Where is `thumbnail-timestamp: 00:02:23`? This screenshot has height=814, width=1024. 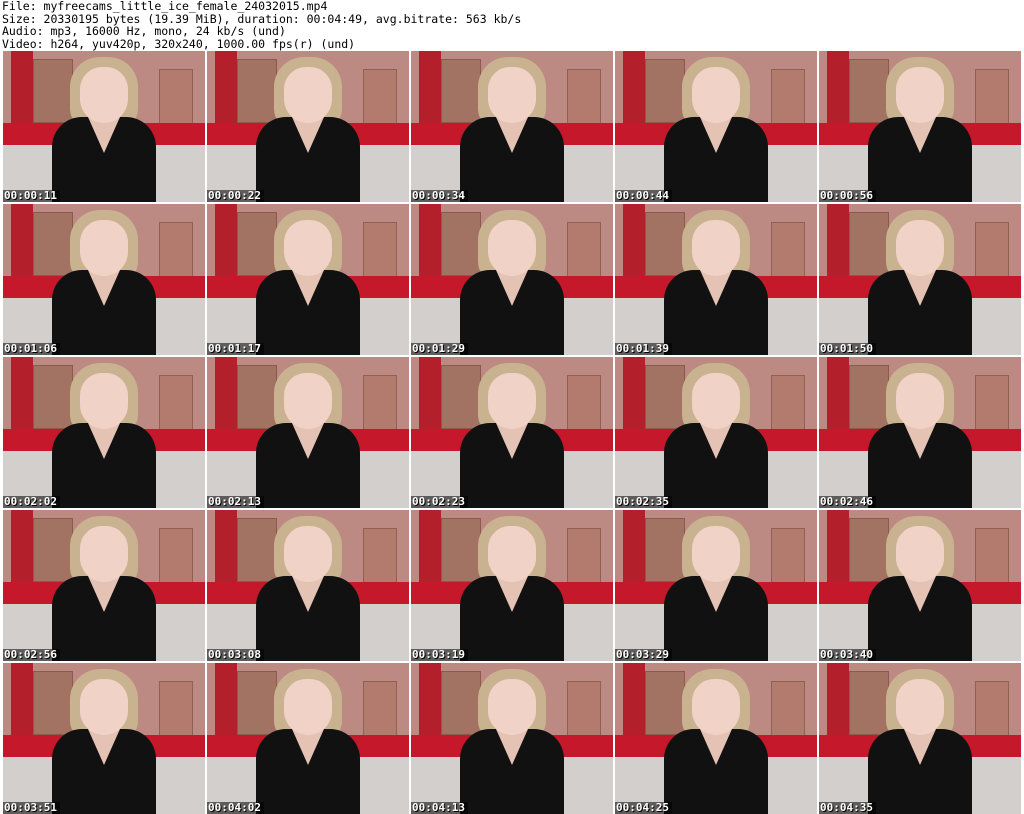
thumbnail-timestamp: 00:02:23 is located at coordinates (439, 502).